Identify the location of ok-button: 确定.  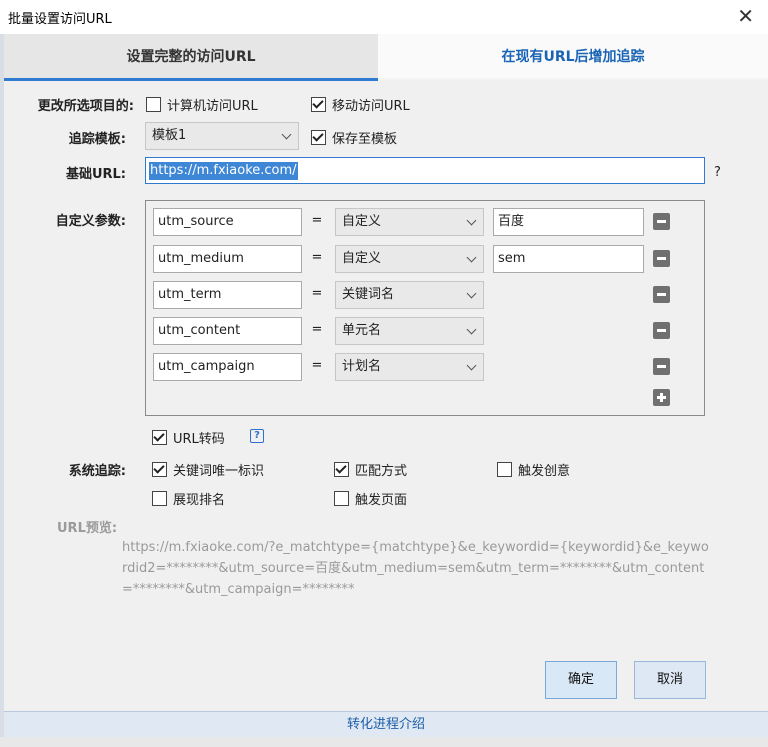
(581, 680).